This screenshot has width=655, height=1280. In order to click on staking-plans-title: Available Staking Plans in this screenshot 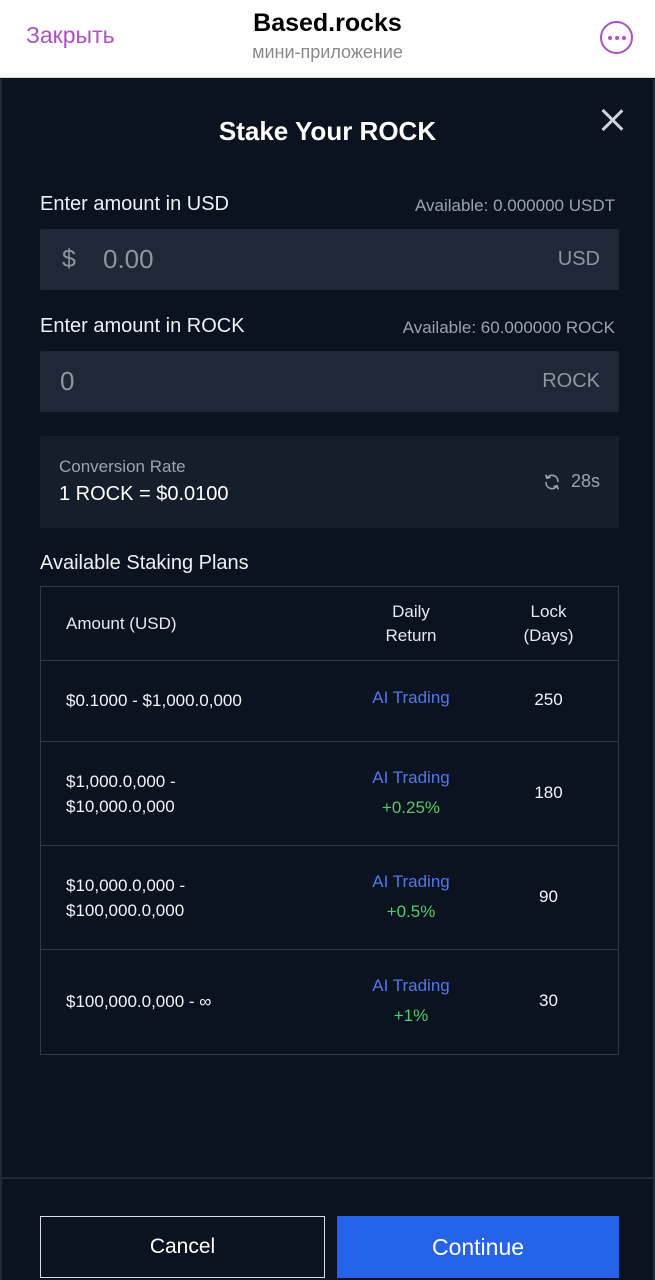, I will do `click(144, 563)`.